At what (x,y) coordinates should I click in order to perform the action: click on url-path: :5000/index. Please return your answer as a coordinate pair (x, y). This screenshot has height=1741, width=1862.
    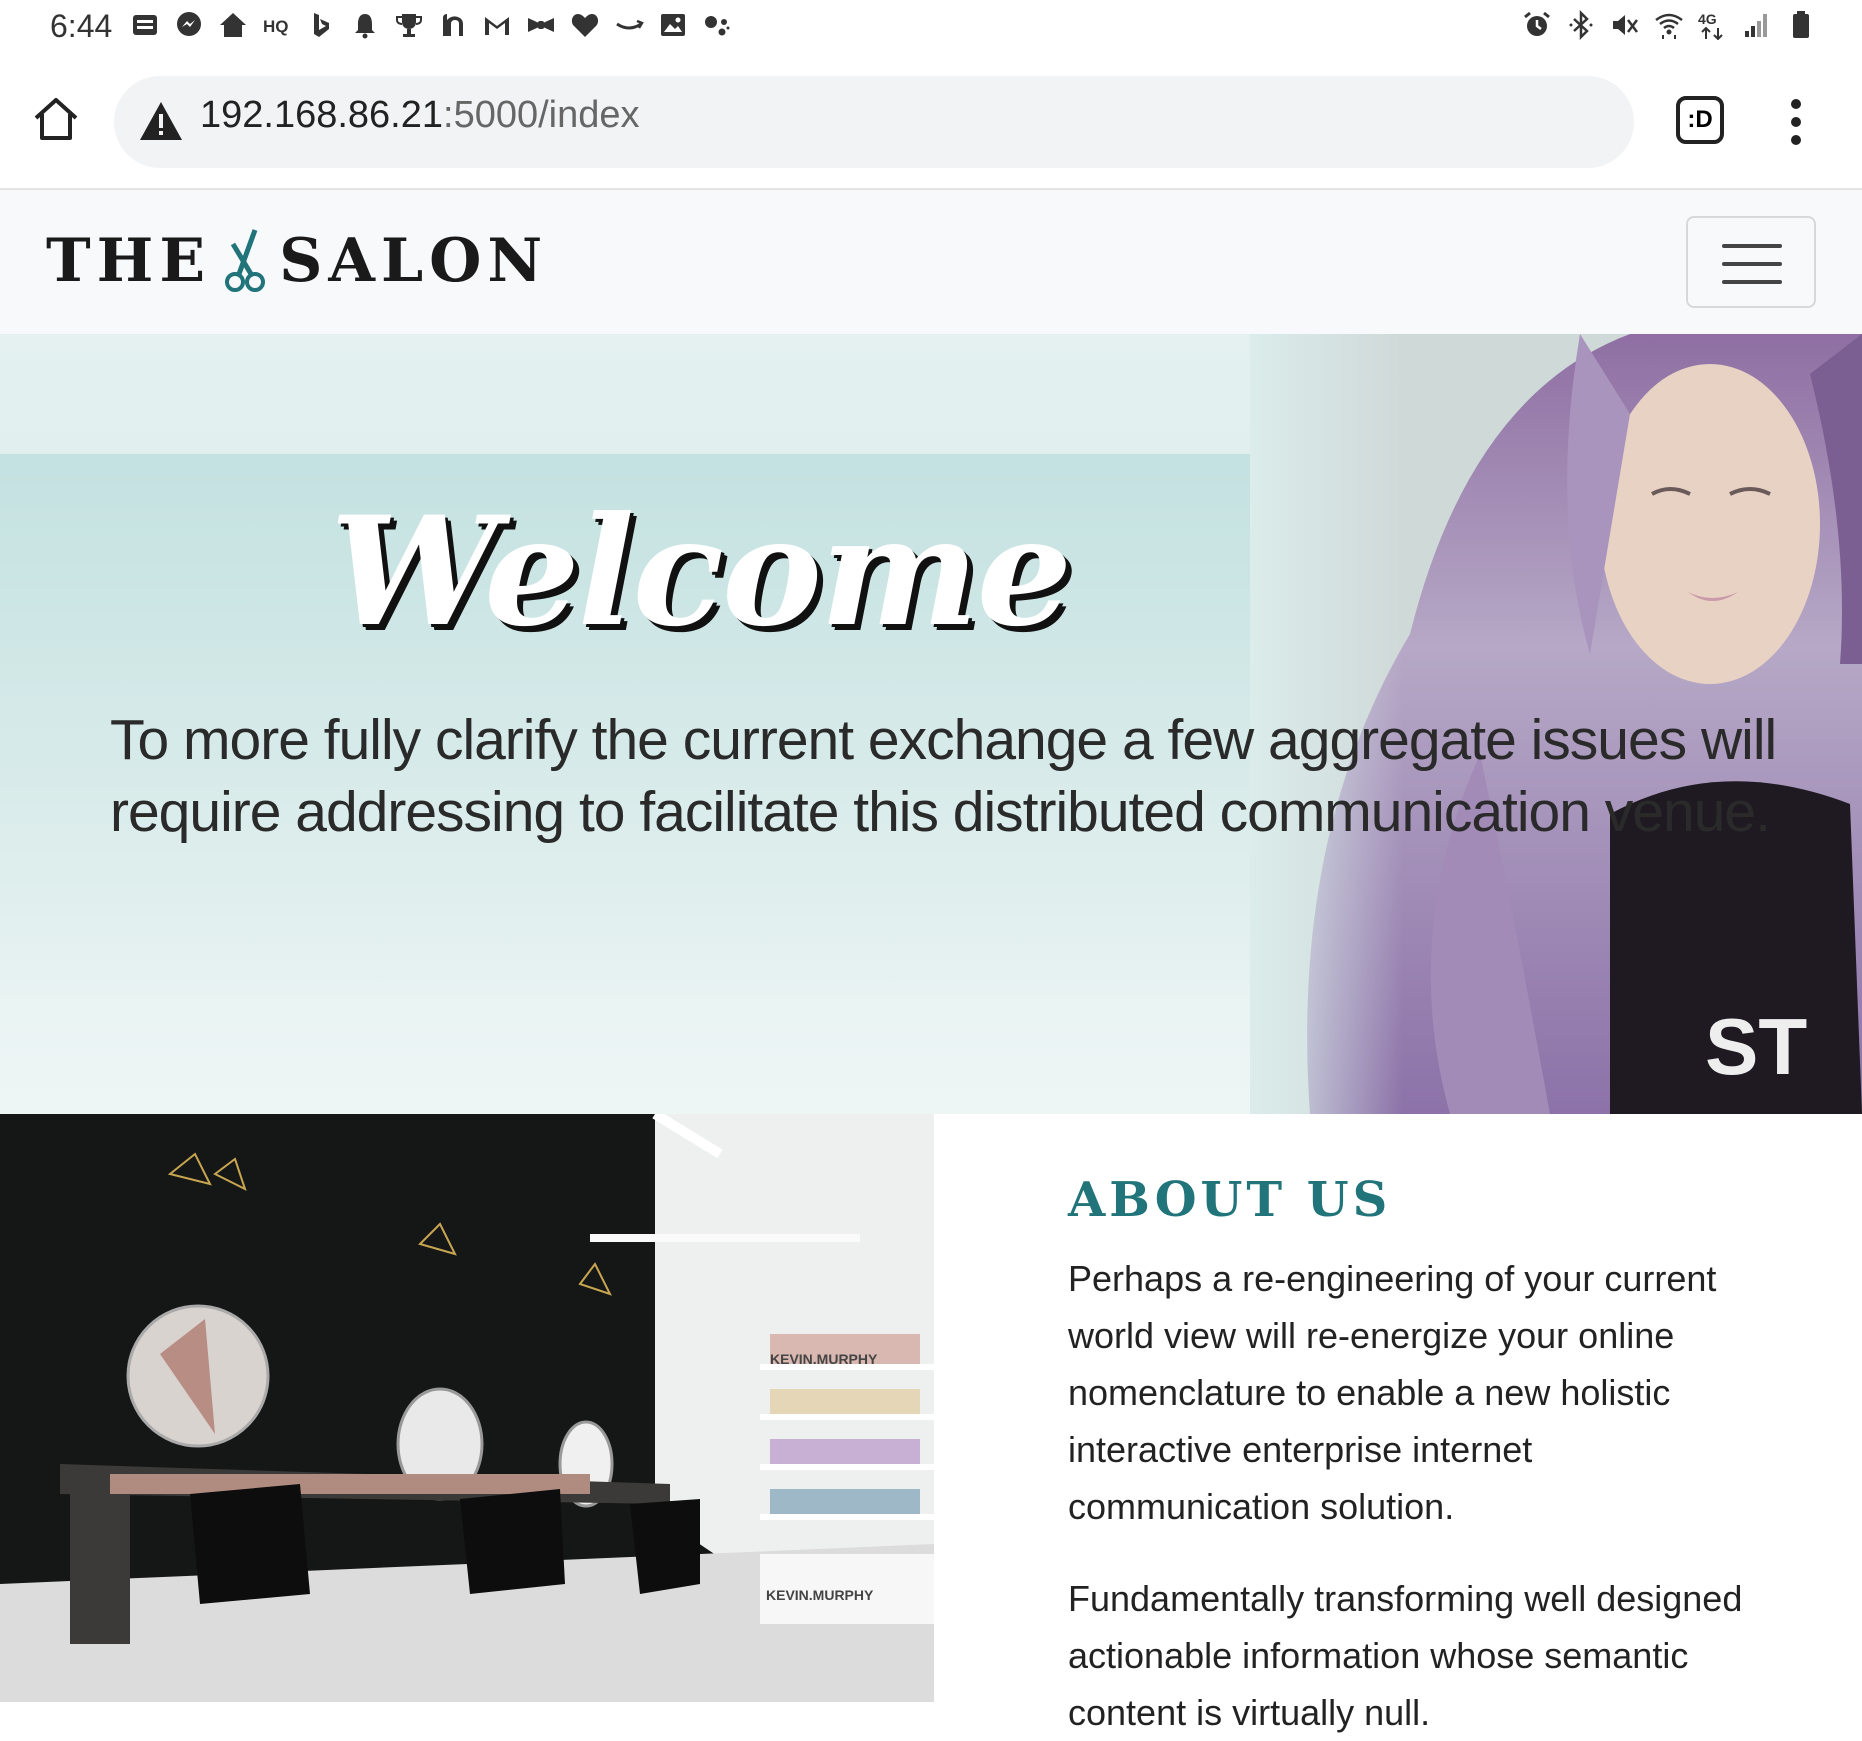
    Looking at the image, I should click on (541, 115).